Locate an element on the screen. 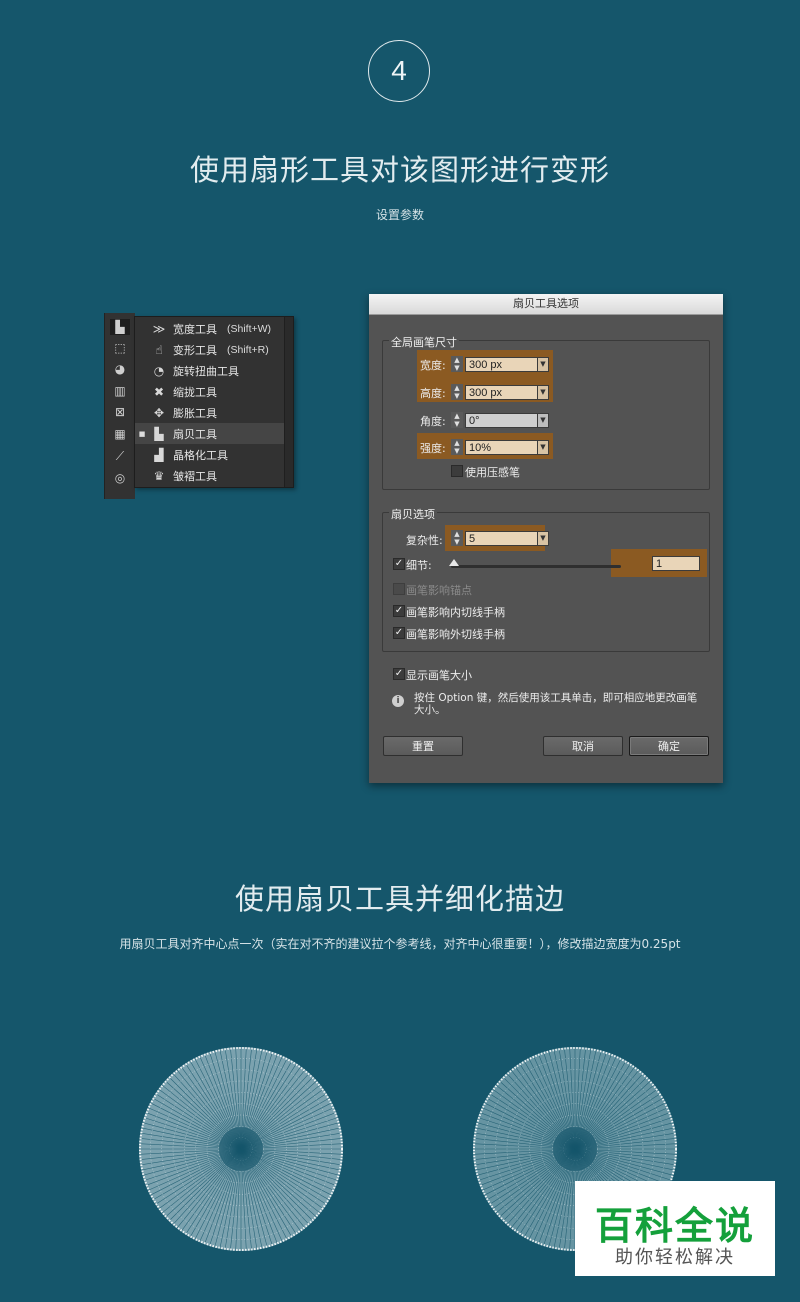 The width and height of the screenshot is (800, 1302). flyout-item-shortcut: (Shift+W) is located at coordinates (249, 328).